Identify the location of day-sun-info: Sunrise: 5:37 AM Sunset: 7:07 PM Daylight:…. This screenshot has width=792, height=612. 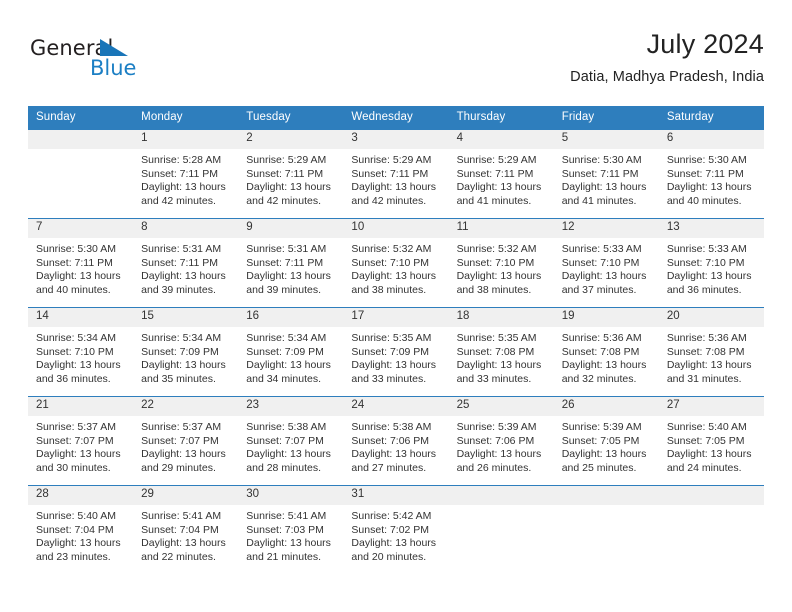
(80, 445).